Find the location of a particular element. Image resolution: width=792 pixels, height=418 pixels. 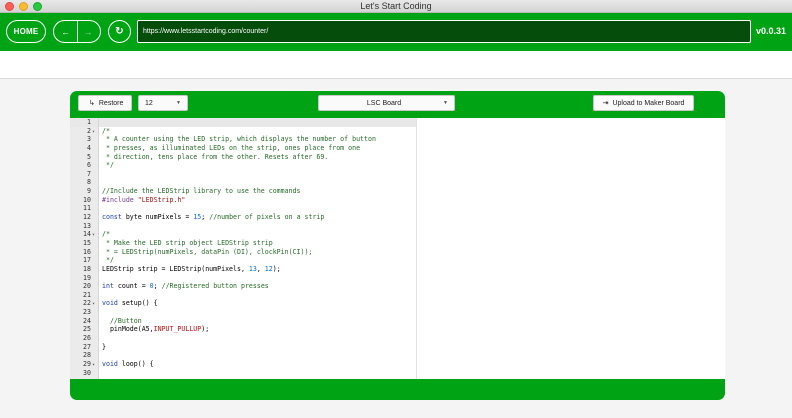

upload-icon: ⇥ is located at coordinates (605, 103).